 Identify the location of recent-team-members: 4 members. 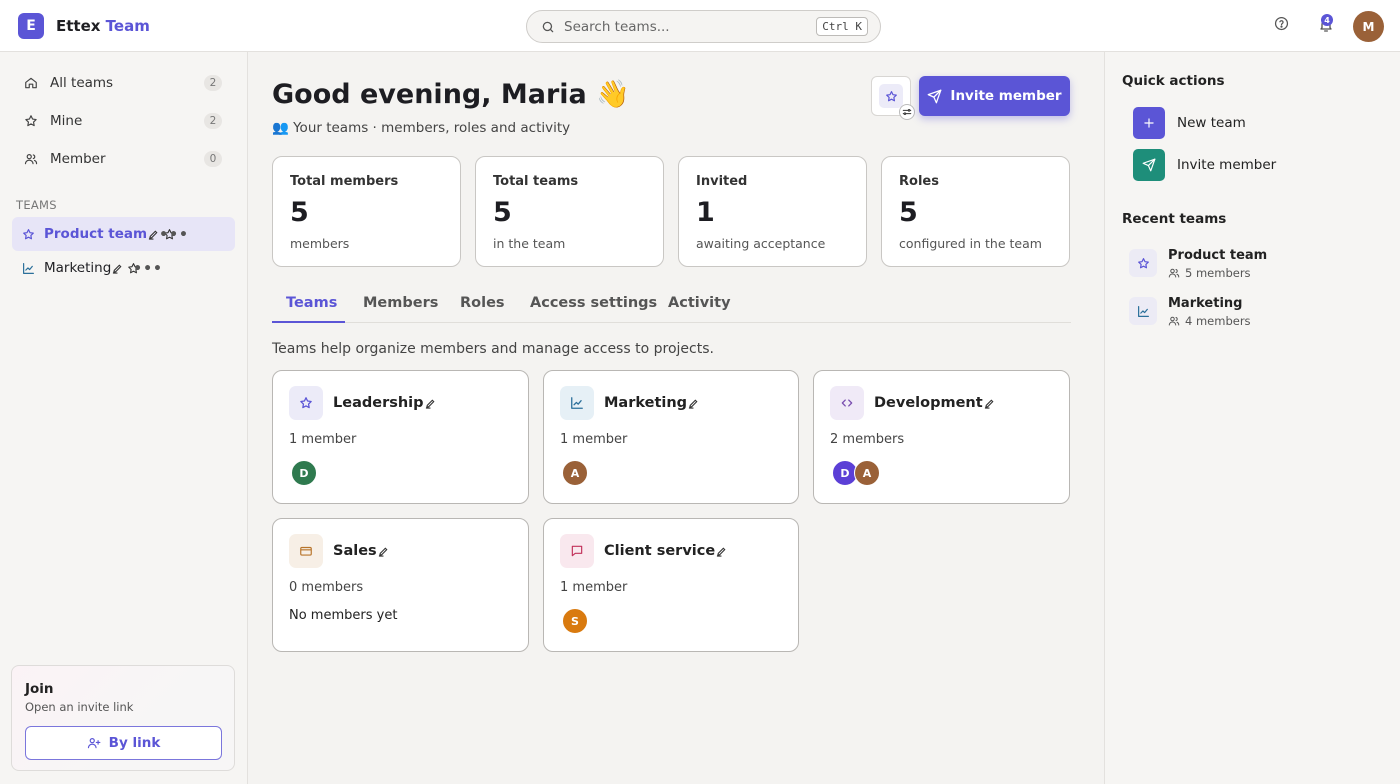
(1209, 321).